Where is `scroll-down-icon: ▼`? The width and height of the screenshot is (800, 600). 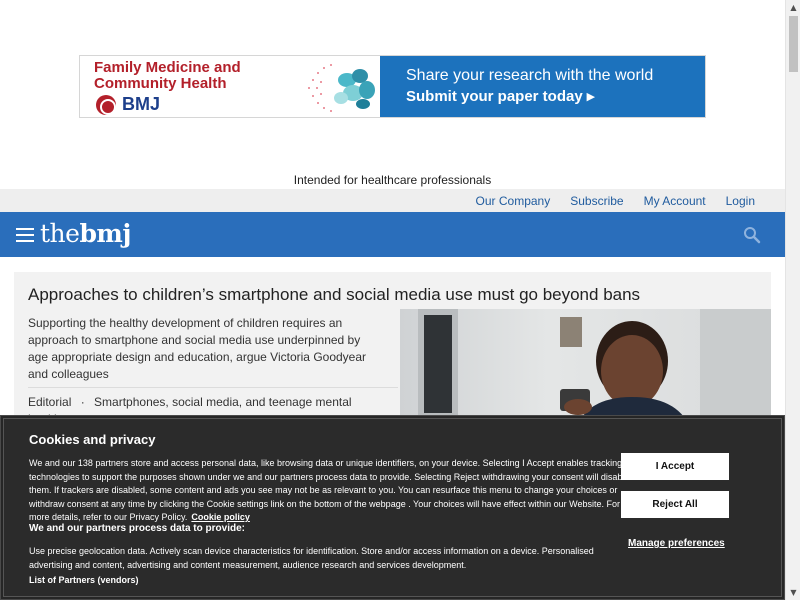 scroll-down-icon: ▼ is located at coordinates (793, 592).